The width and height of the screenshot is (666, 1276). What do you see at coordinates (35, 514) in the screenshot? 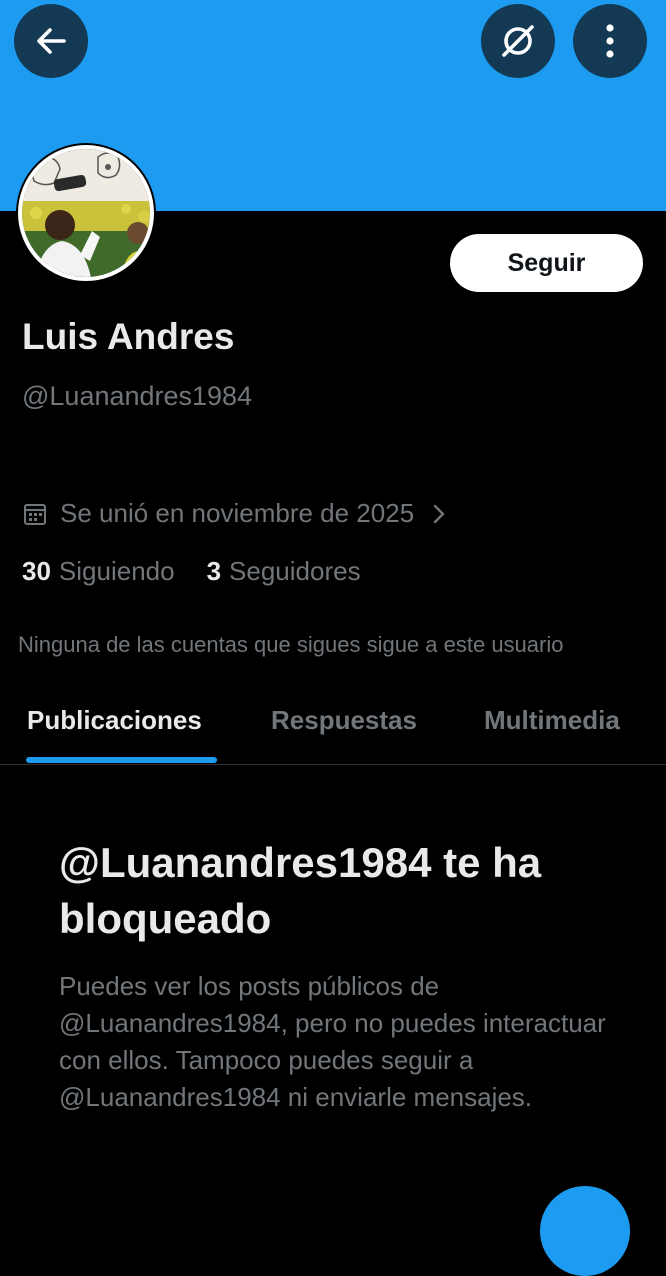
I see `calendar-icon` at bounding box center [35, 514].